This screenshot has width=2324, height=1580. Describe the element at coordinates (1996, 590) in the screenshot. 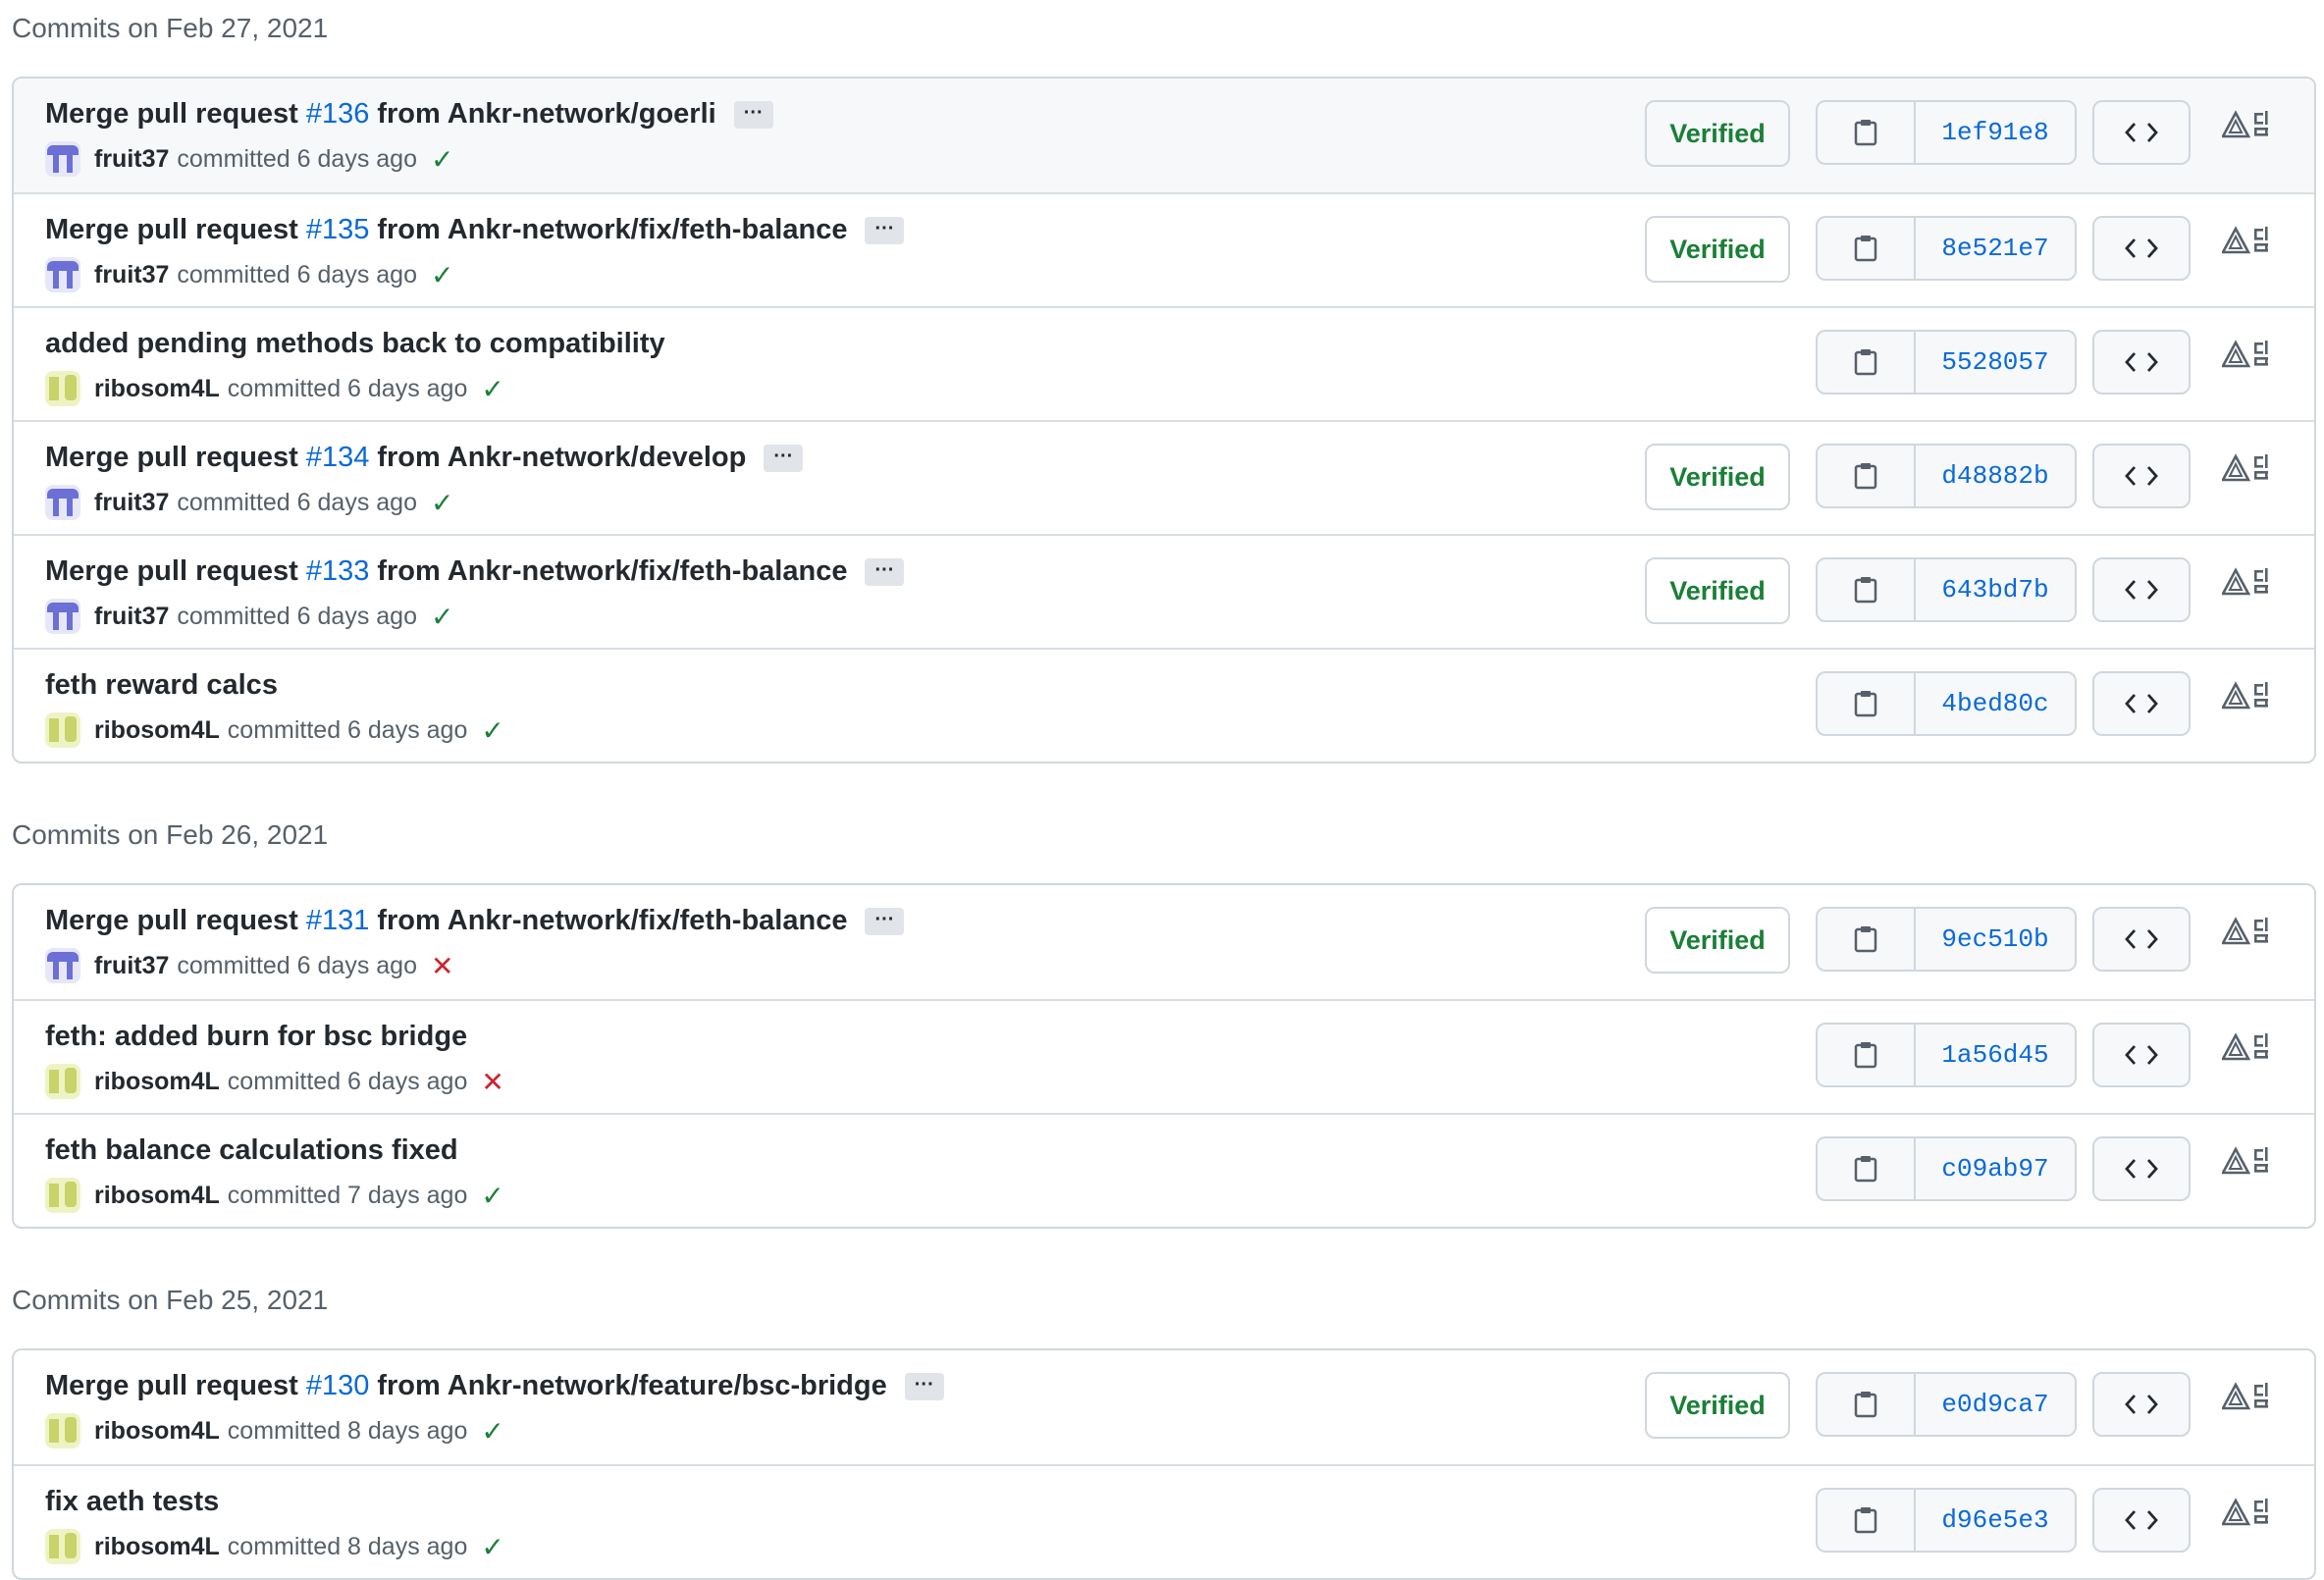

I see `commit-sha-link: 643bd7b` at that location.